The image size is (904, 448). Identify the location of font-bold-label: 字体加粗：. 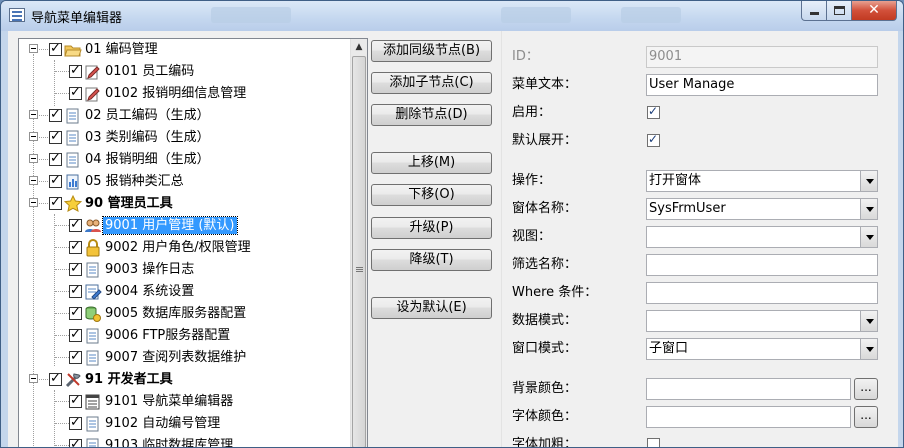
(545, 442).